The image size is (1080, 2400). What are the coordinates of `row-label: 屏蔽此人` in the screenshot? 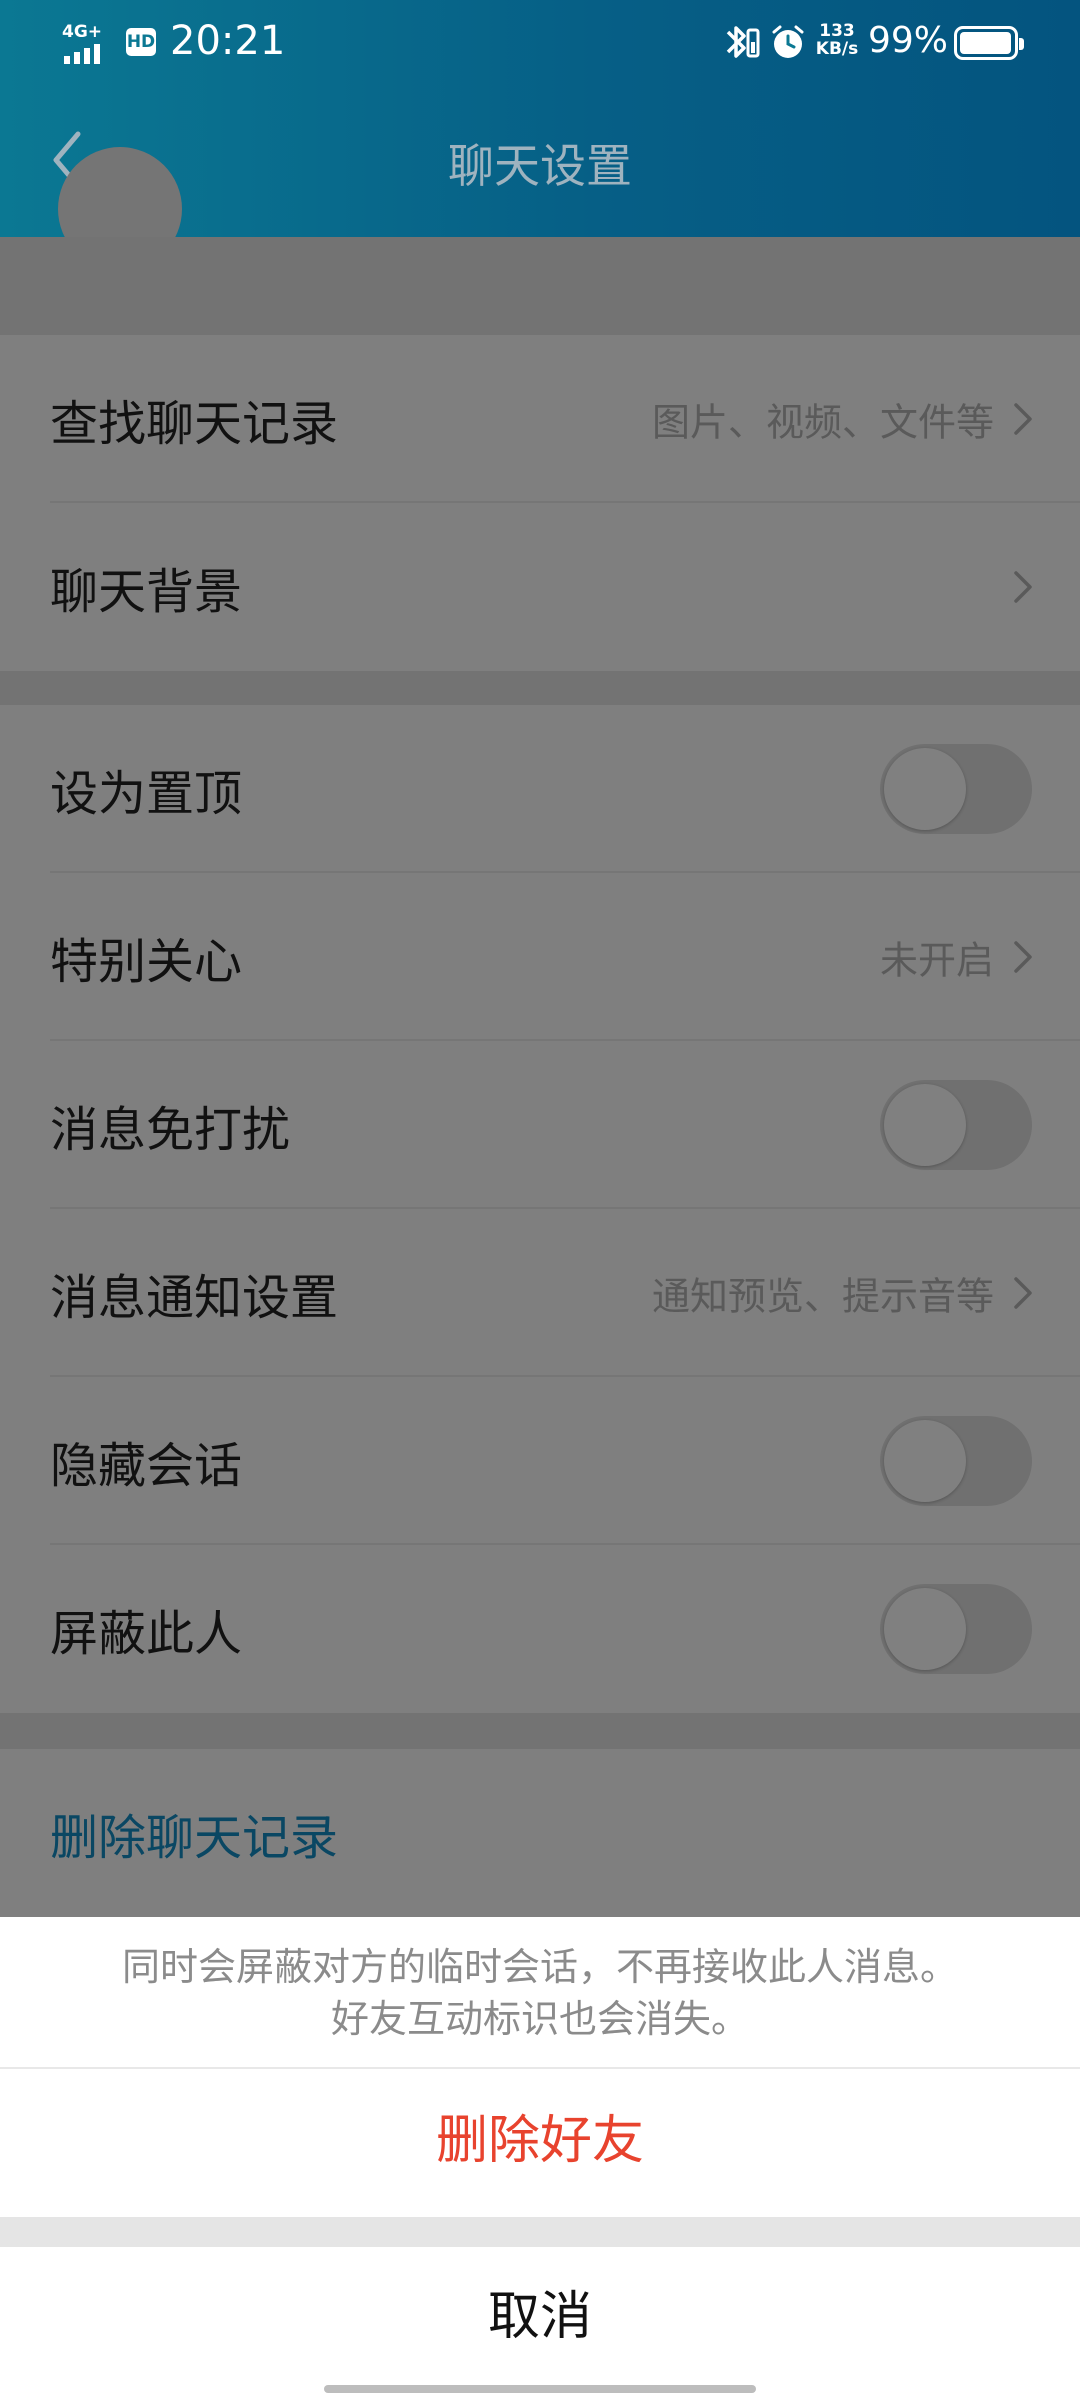 It's located at (146, 1634).